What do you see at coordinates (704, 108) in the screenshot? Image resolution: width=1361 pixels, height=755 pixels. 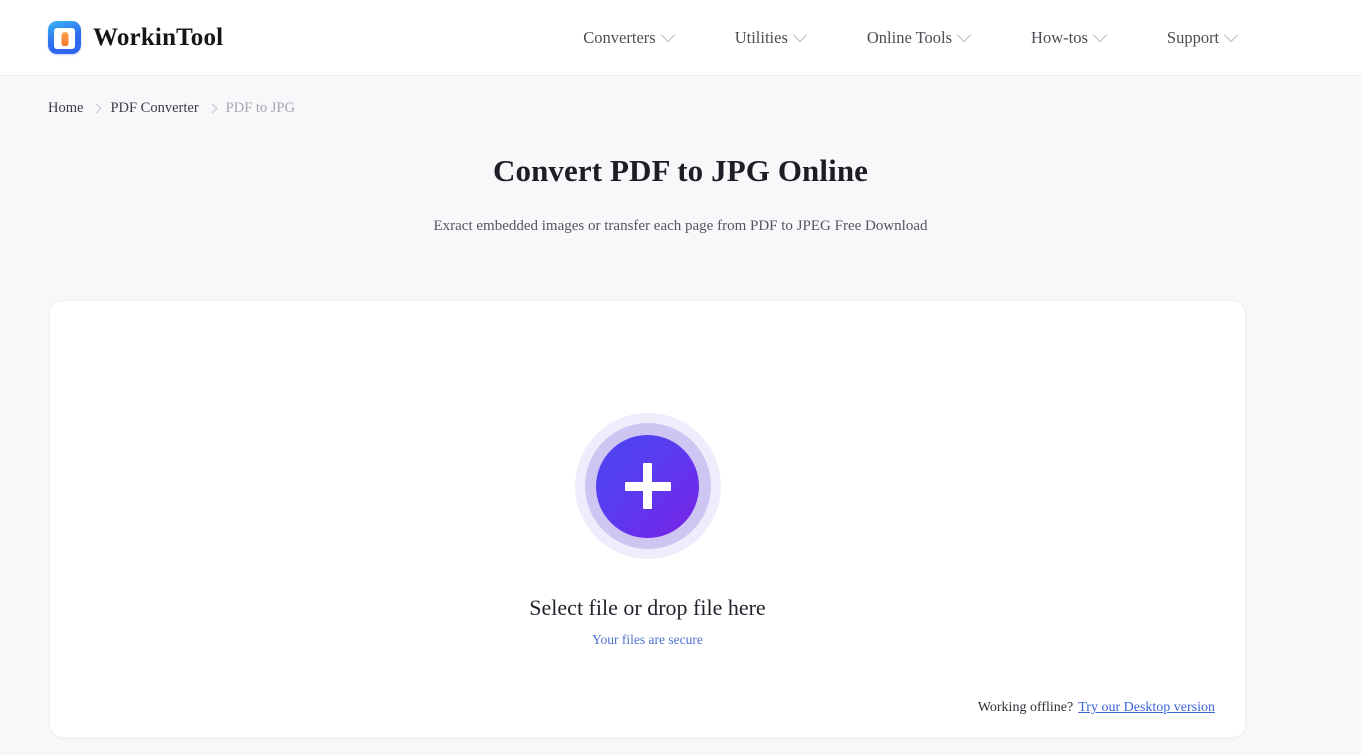 I see `breadcrumb: Home PDF Converter PDF to JPG` at bounding box center [704, 108].